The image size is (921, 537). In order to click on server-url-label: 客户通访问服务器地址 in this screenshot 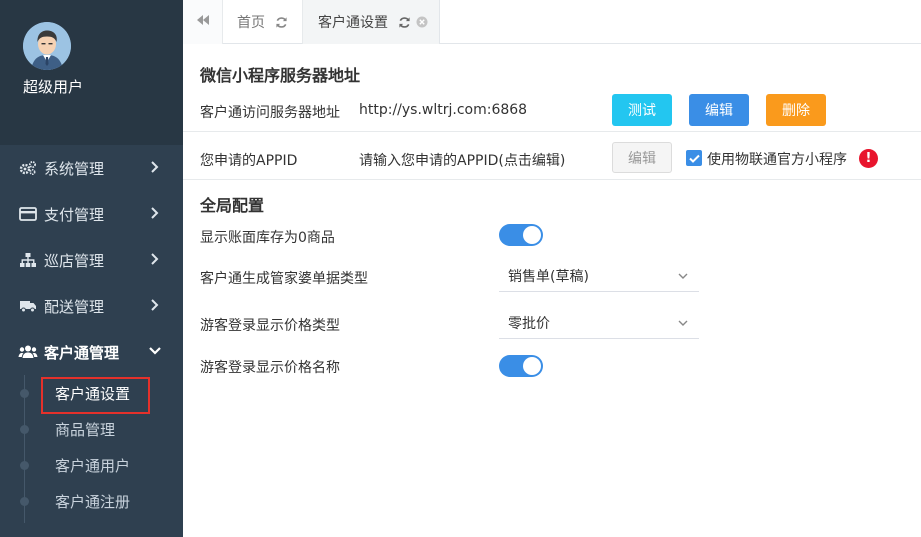, I will do `click(270, 113)`.